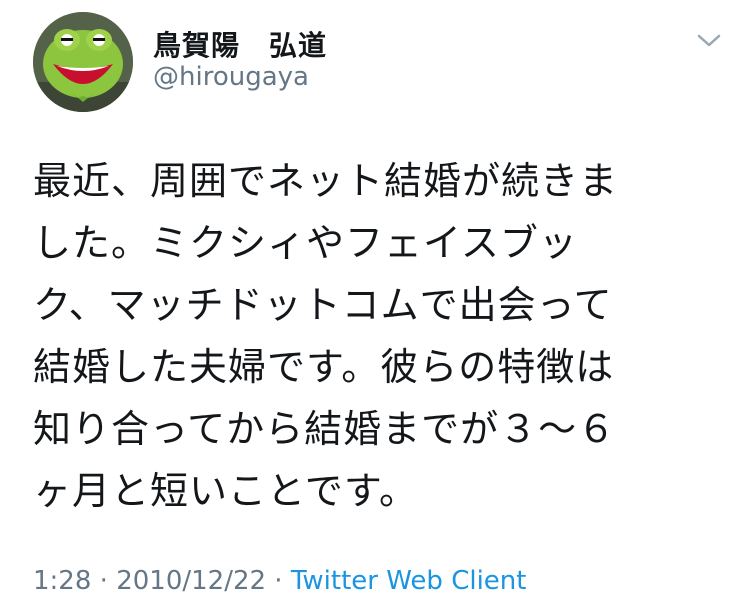  What do you see at coordinates (191, 581) in the screenshot?
I see `tweet-date: 2010/12/22` at bounding box center [191, 581].